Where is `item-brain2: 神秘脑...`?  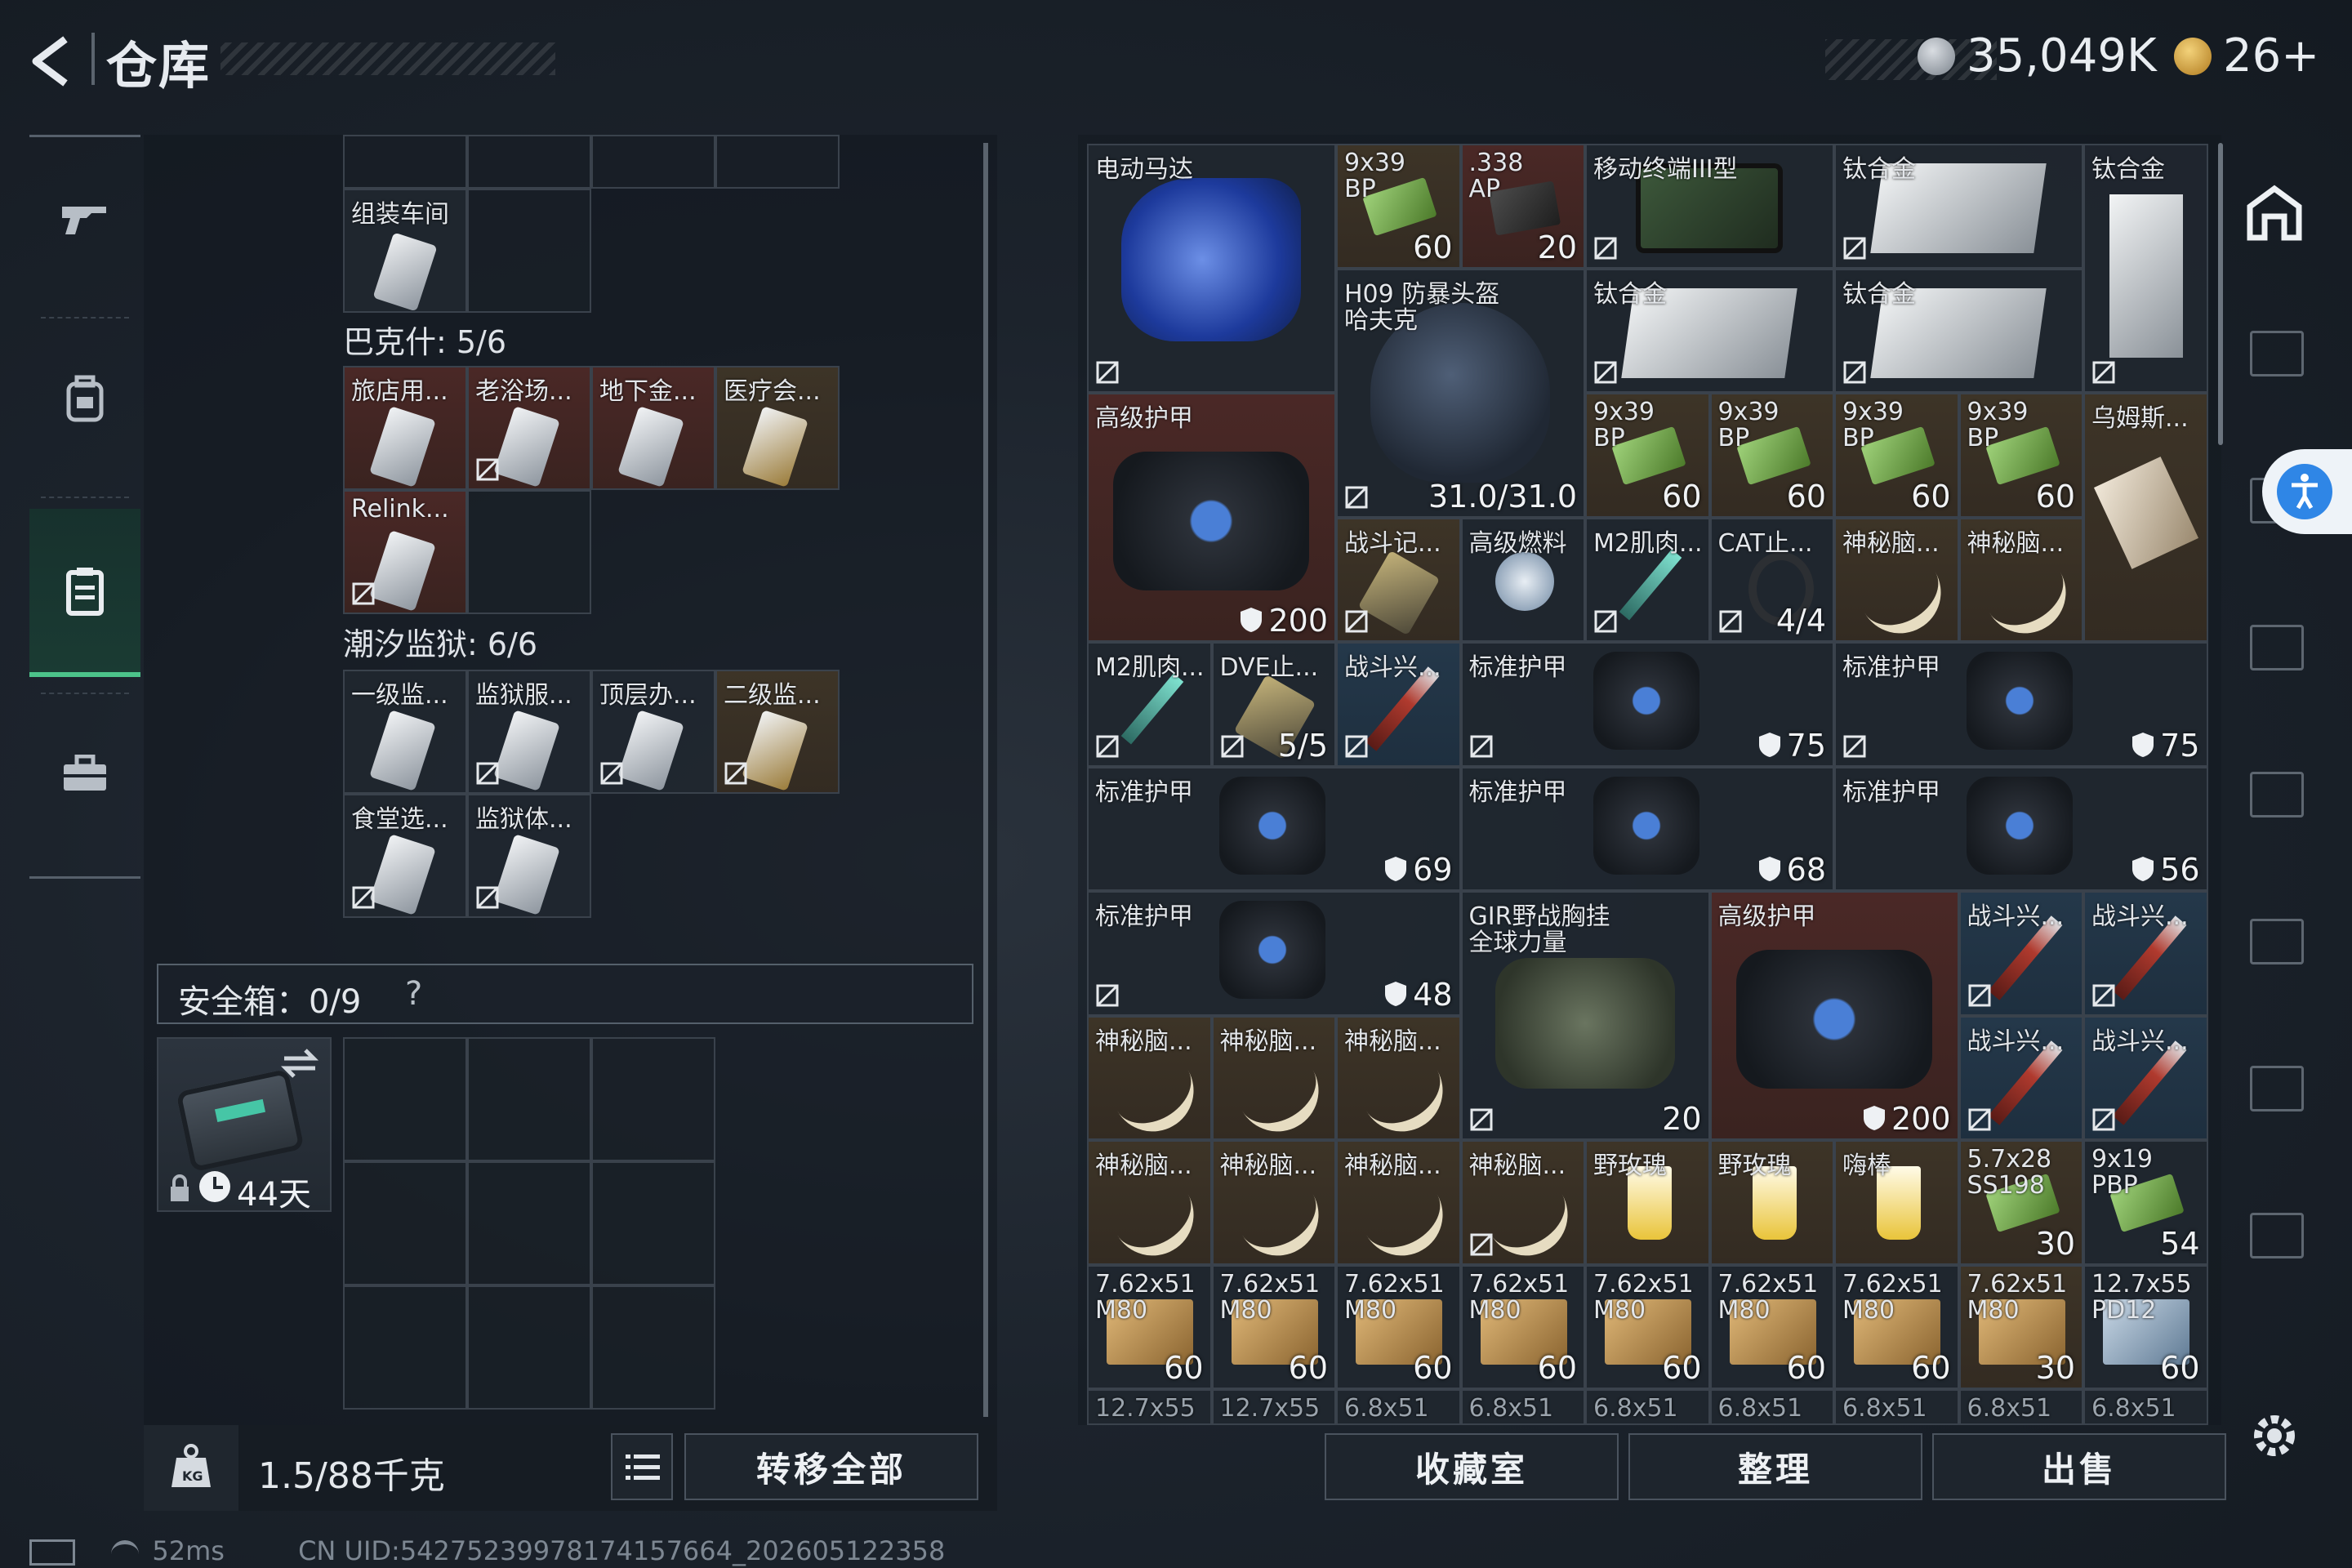 item-brain2: 神秘脑... is located at coordinates (2020, 579).